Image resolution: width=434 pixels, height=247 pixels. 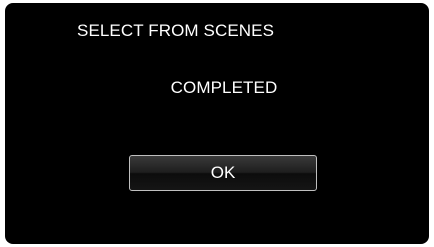 I want to click on screen-title: SELECT FROM SCENES, so click(x=176, y=30).